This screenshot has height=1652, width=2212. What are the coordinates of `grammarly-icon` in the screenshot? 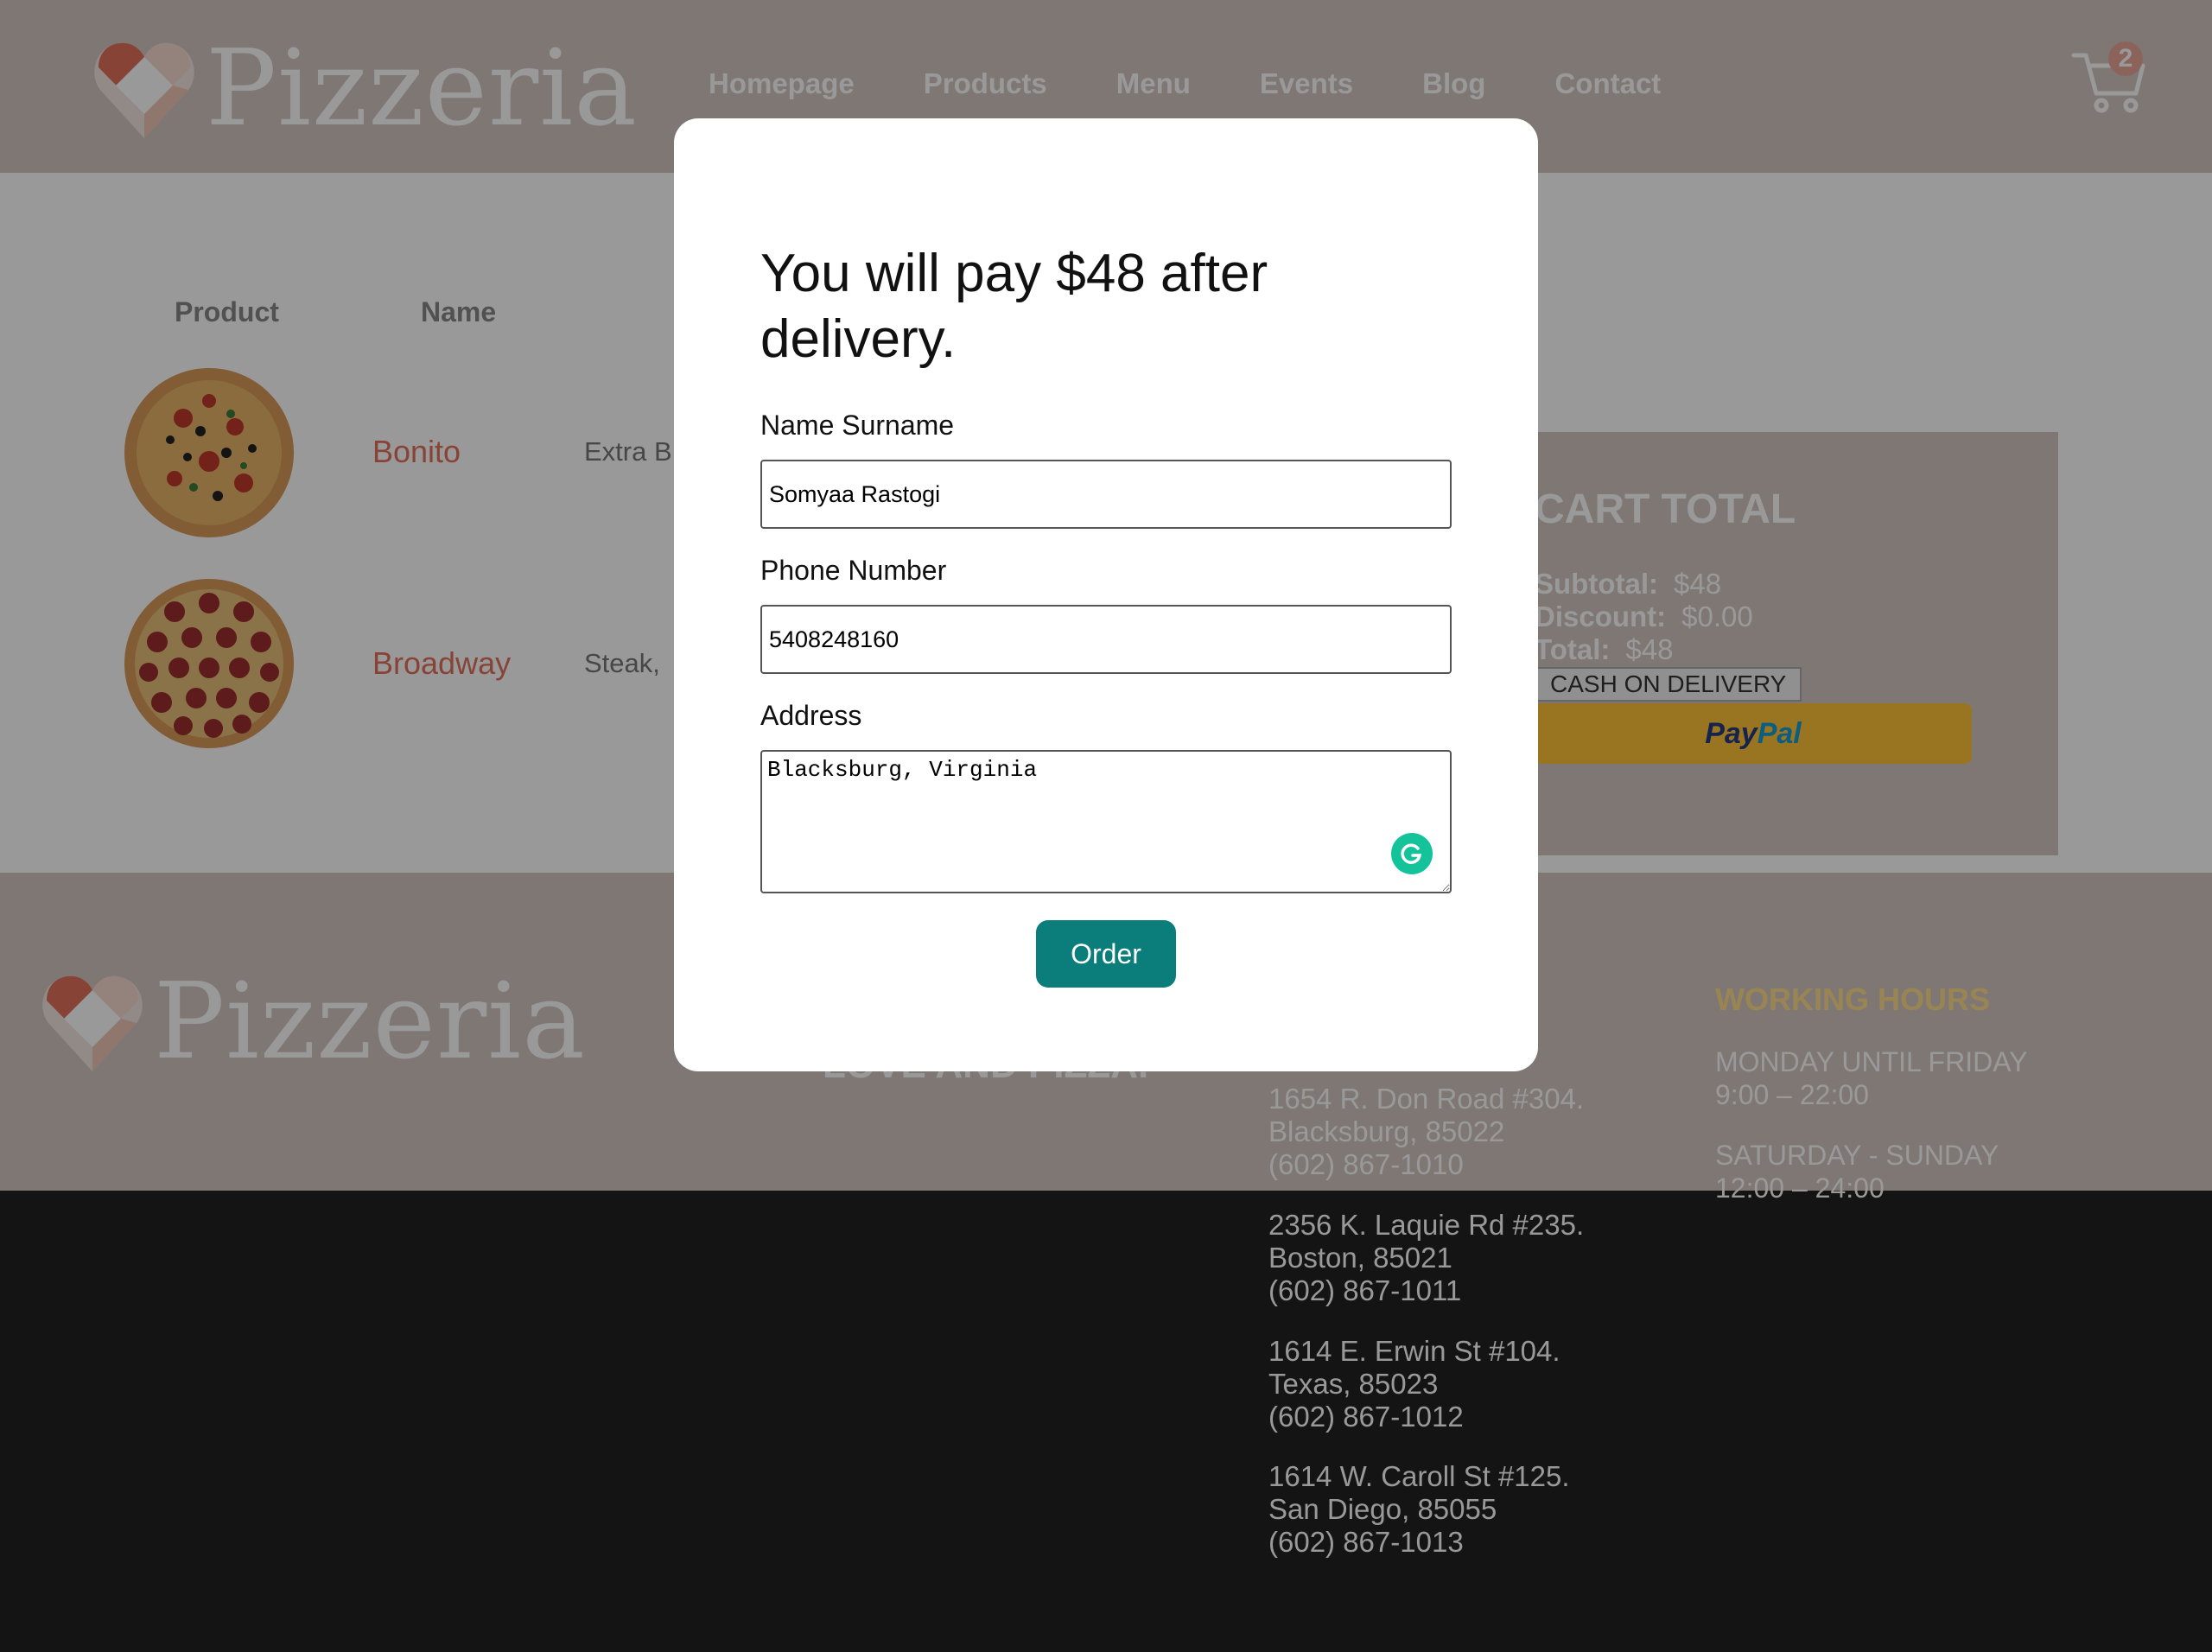 It's located at (1412, 854).